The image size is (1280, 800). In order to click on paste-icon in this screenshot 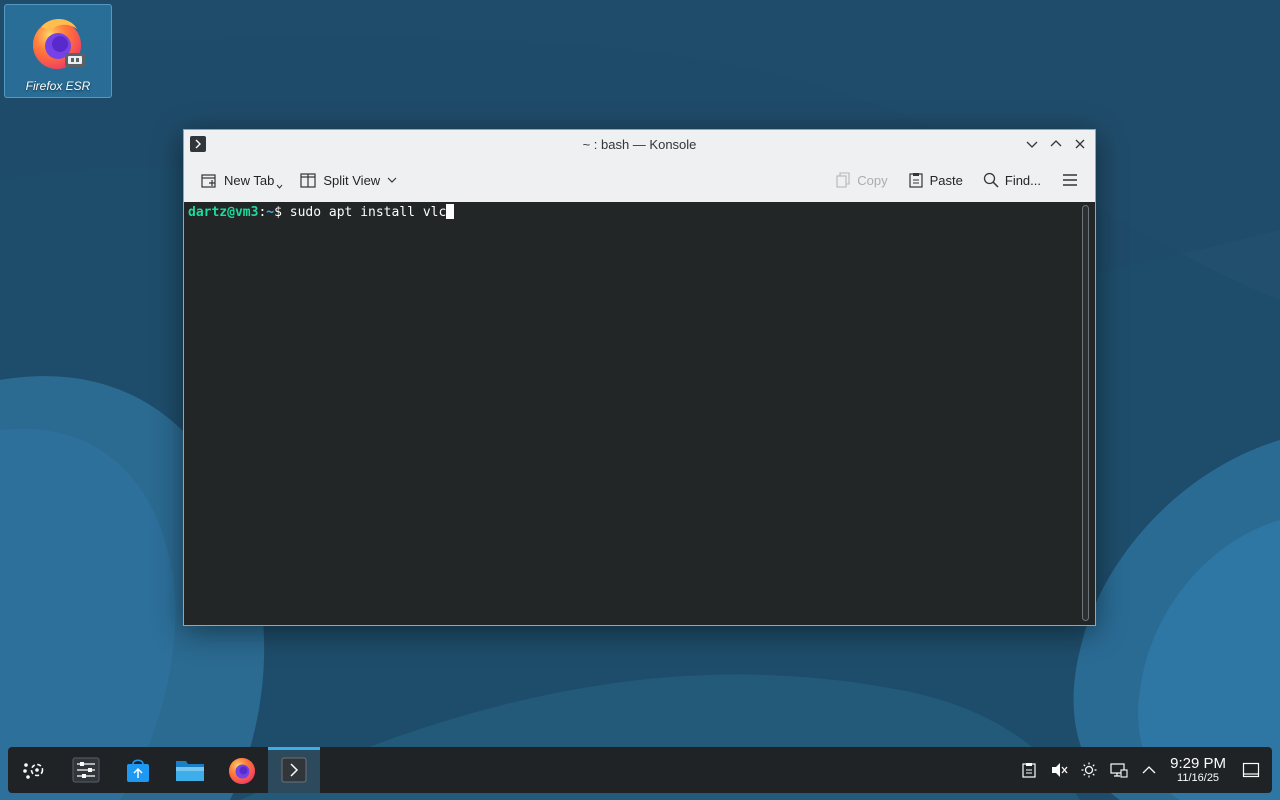, I will do `click(916, 180)`.